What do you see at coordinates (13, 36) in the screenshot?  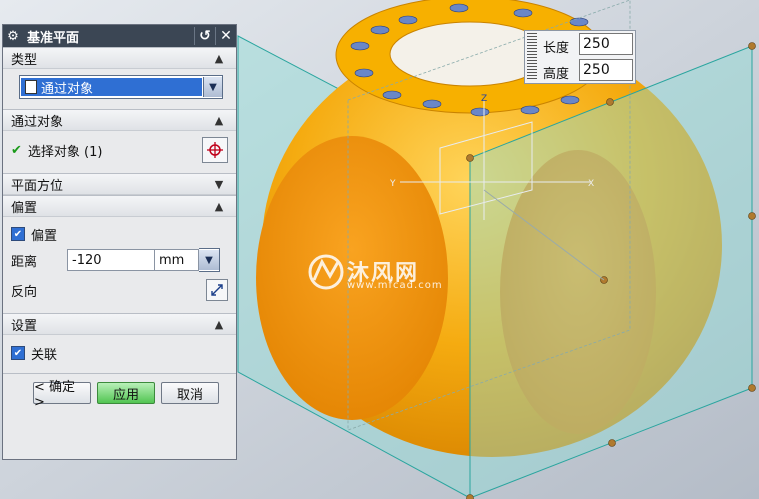 I see `gear-icon: ⚙` at bounding box center [13, 36].